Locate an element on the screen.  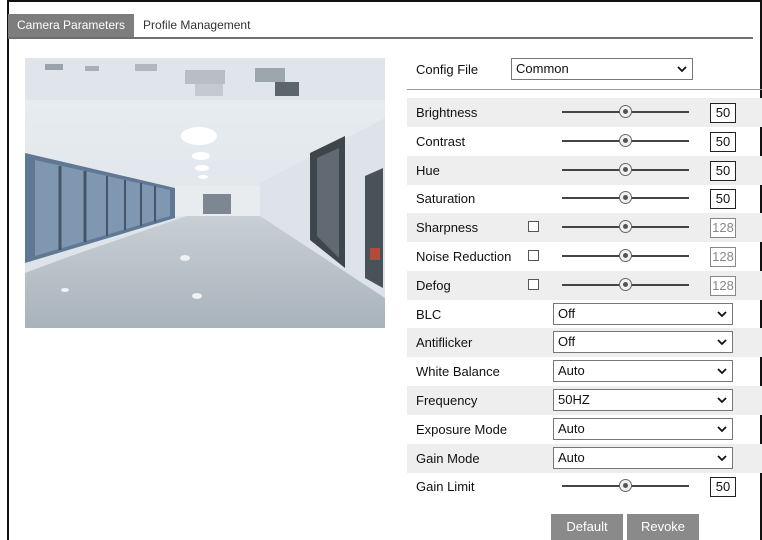
antiflicker-select: Off is located at coordinates (643, 342).